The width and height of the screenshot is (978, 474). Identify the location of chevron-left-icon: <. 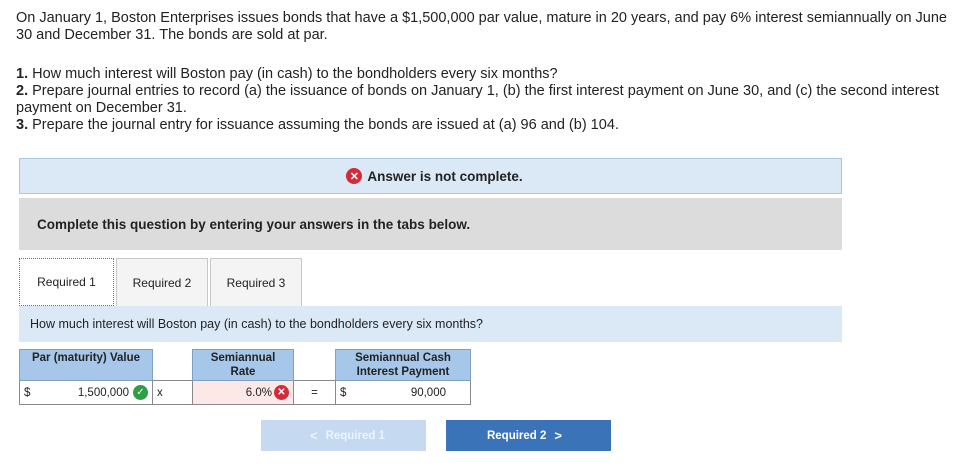
(313, 435).